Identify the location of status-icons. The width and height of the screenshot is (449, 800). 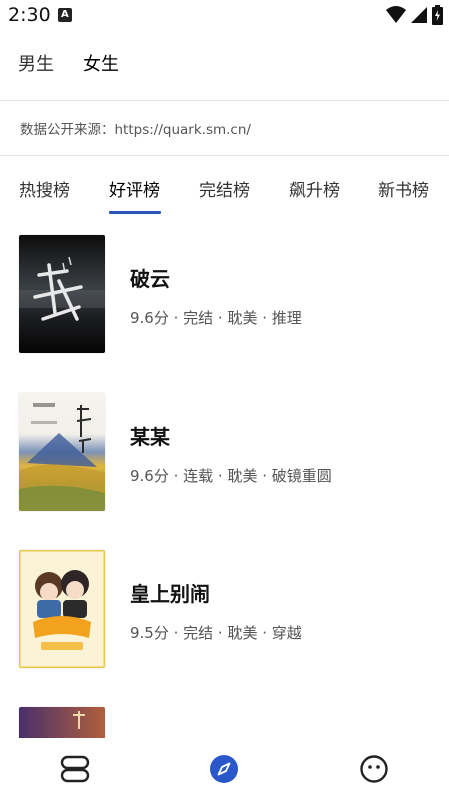
(414, 15).